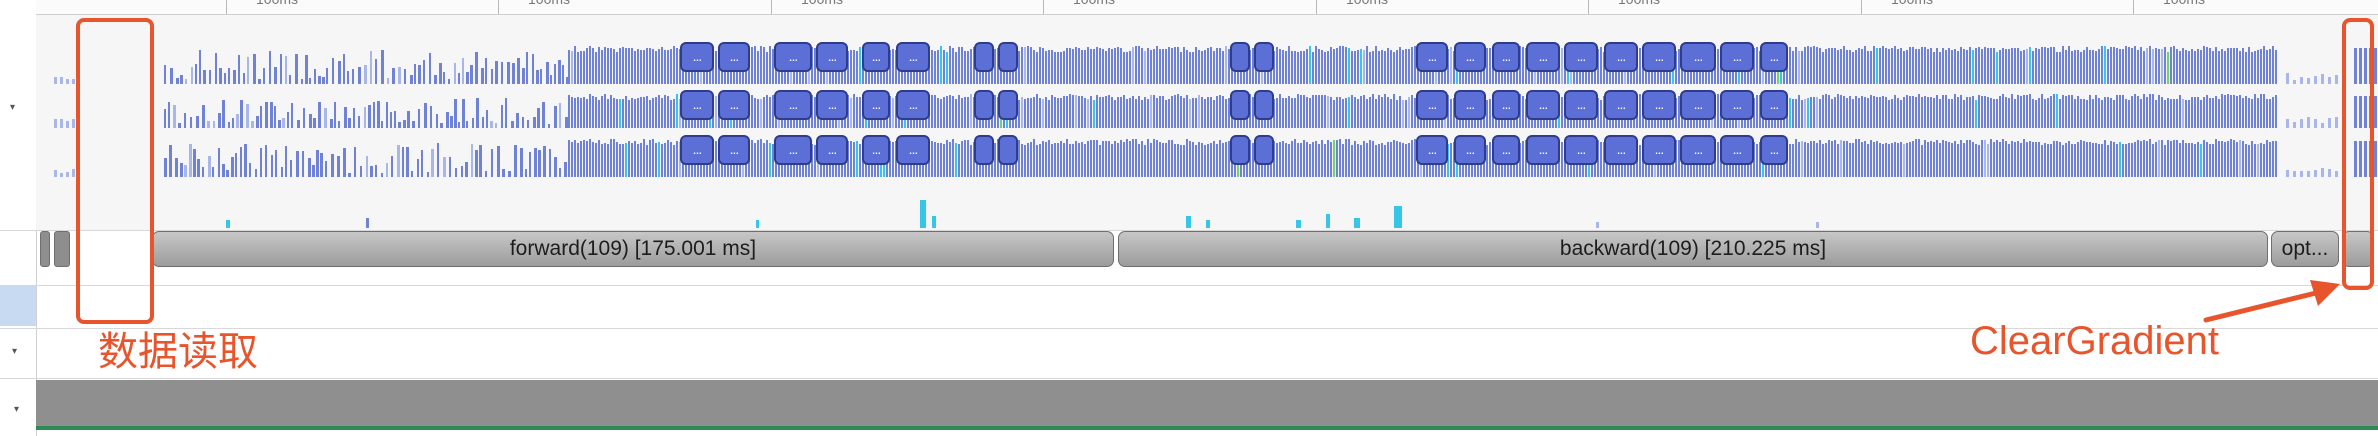 This screenshot has height=436, width=2378. I want to click on kernel-cluster, so click(1008, 150).